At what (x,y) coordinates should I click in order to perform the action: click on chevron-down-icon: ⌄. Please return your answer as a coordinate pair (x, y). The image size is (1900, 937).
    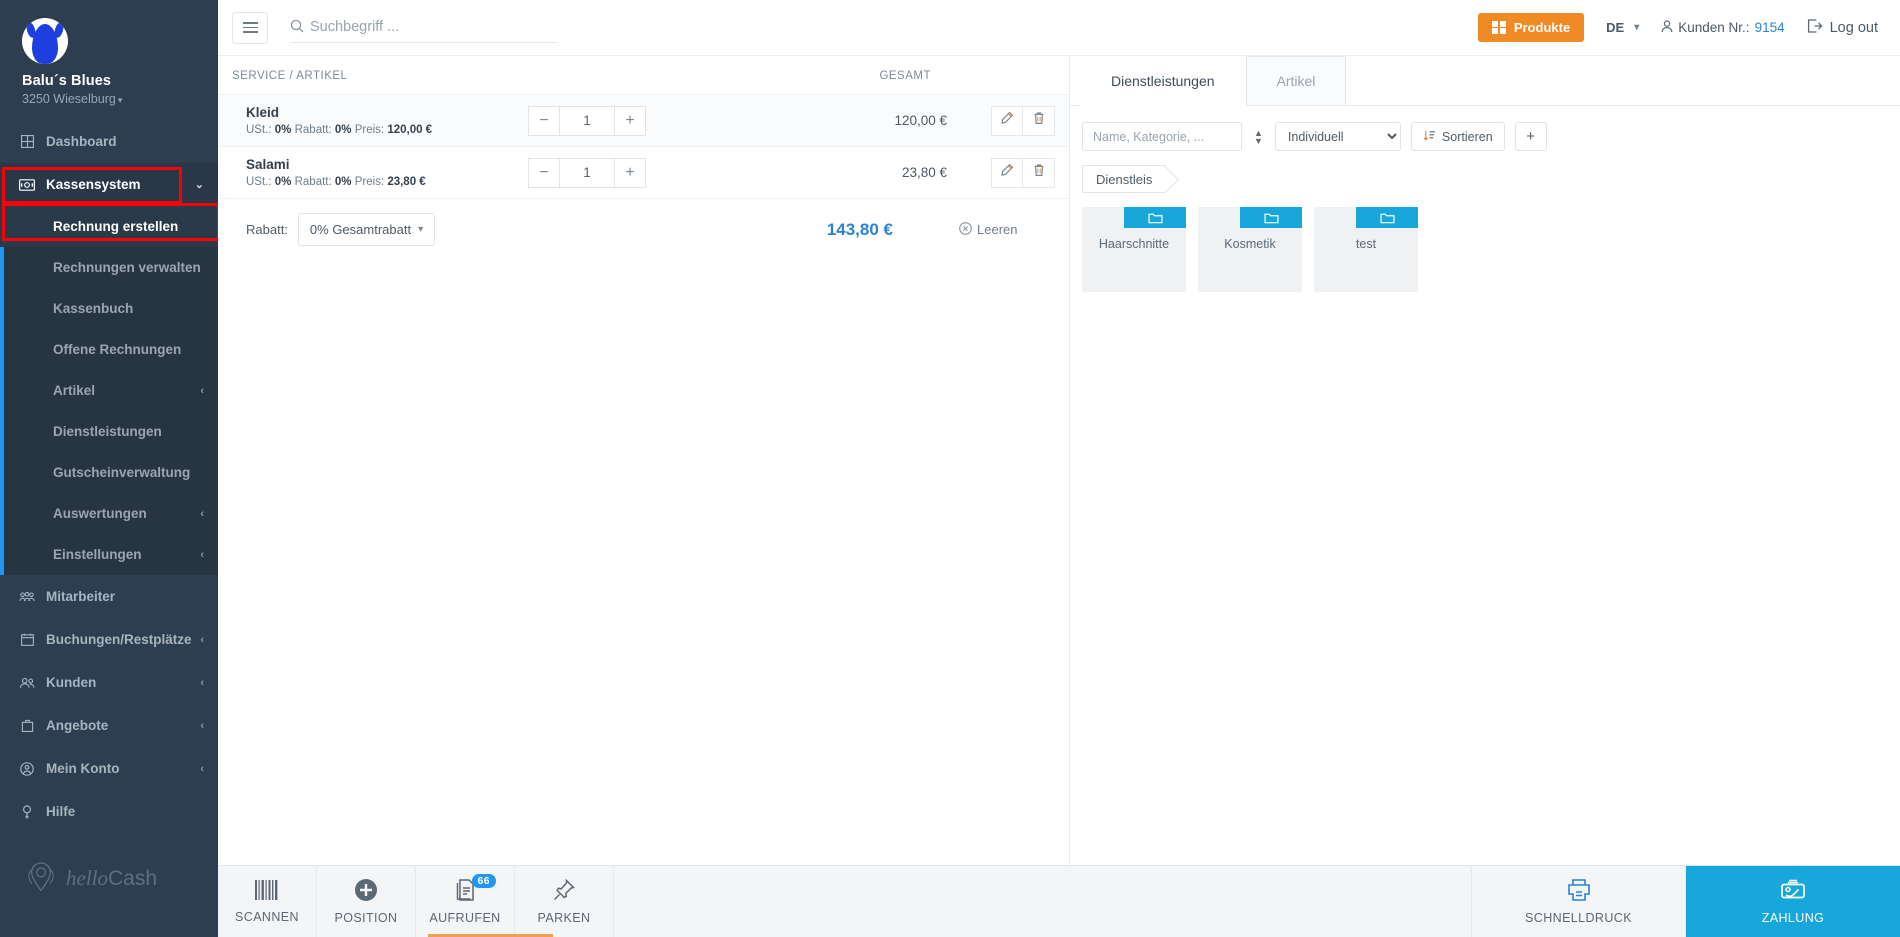
    Looking at the image, I should click on (199, 185).